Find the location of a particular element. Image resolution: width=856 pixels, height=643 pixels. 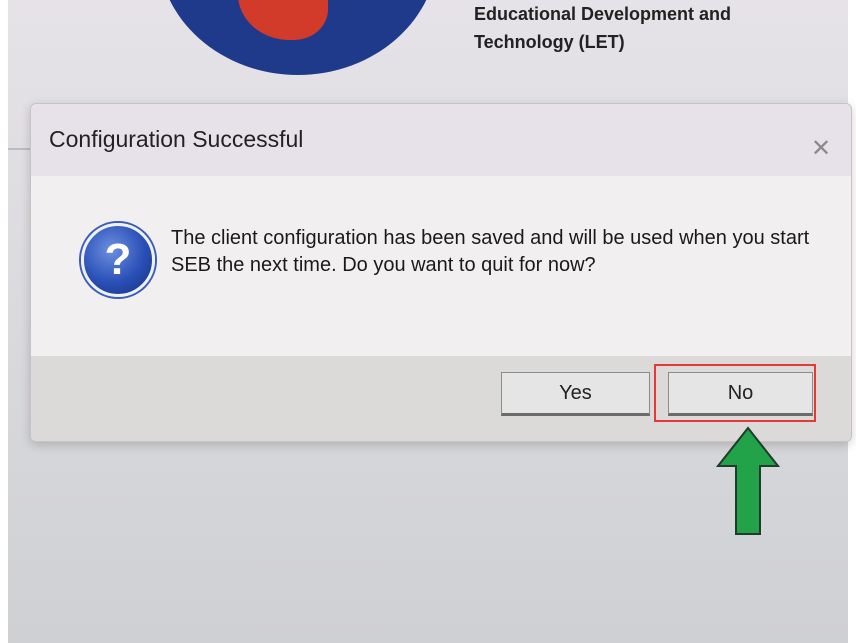

org-name-line2: Technology (LET) is located at coordinates (549, 42).